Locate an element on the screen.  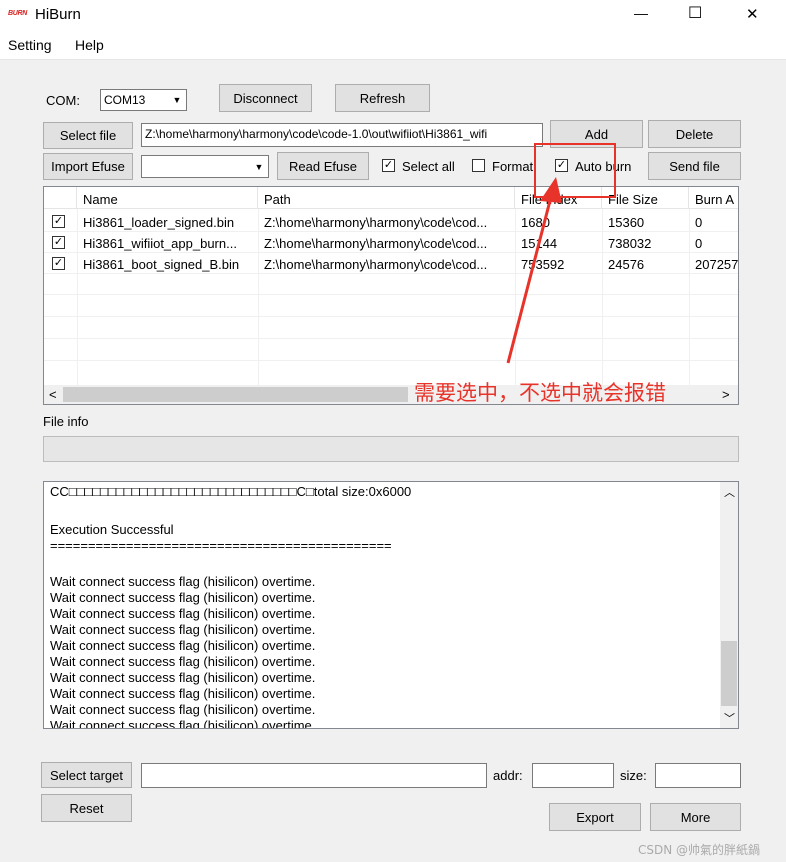
delete-button: Delete is located at coordinates (694, 134).